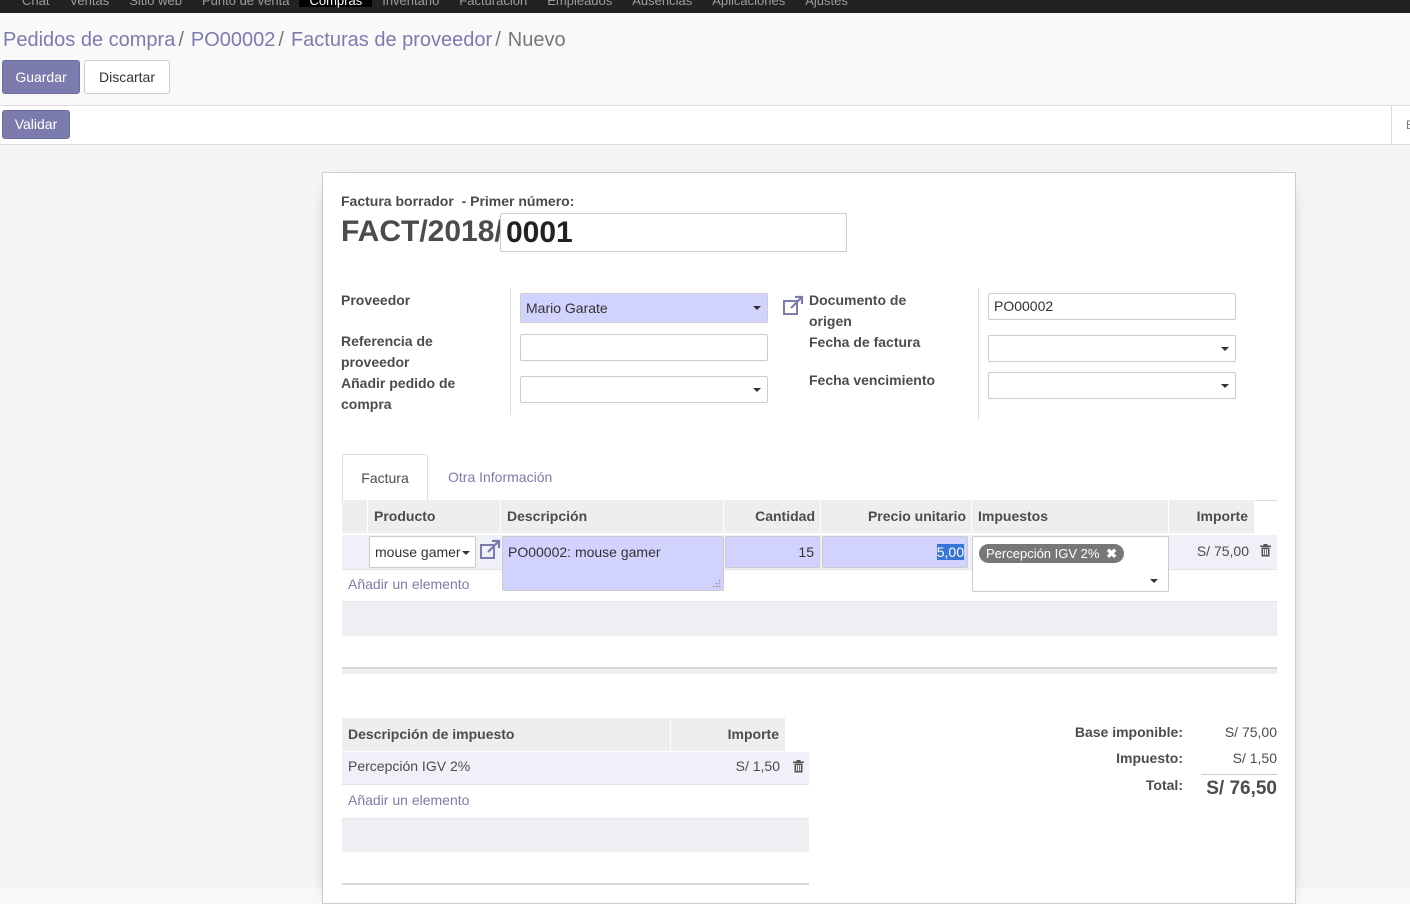 Image resolution: width=1410 pixels, height=904 pixels. What do you see at coordinates (772, 552) in the screenshot?
I see `quantity-input: 15` at bounding box center [772, 552].